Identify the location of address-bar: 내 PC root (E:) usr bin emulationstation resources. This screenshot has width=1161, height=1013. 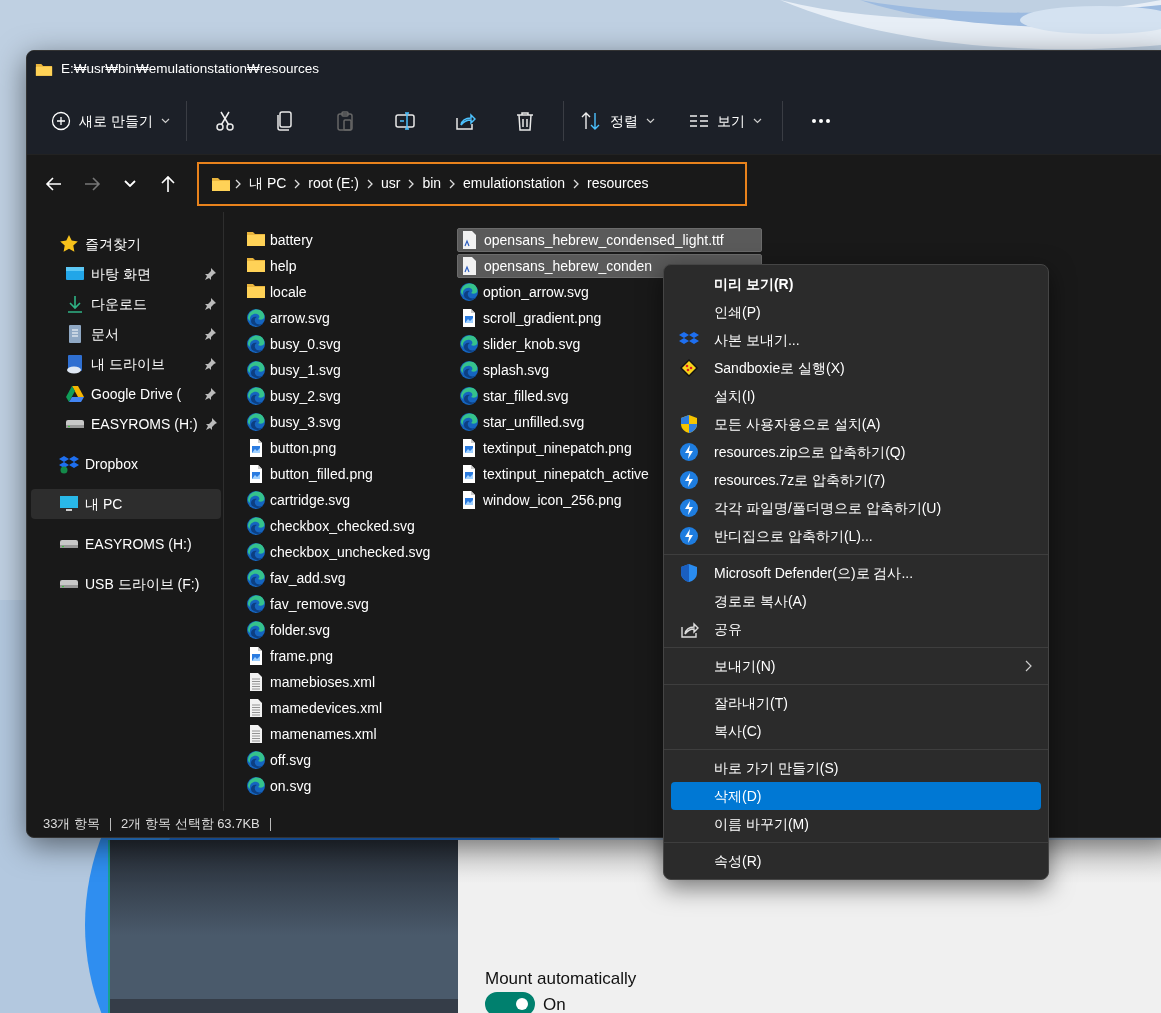
(472, 183).